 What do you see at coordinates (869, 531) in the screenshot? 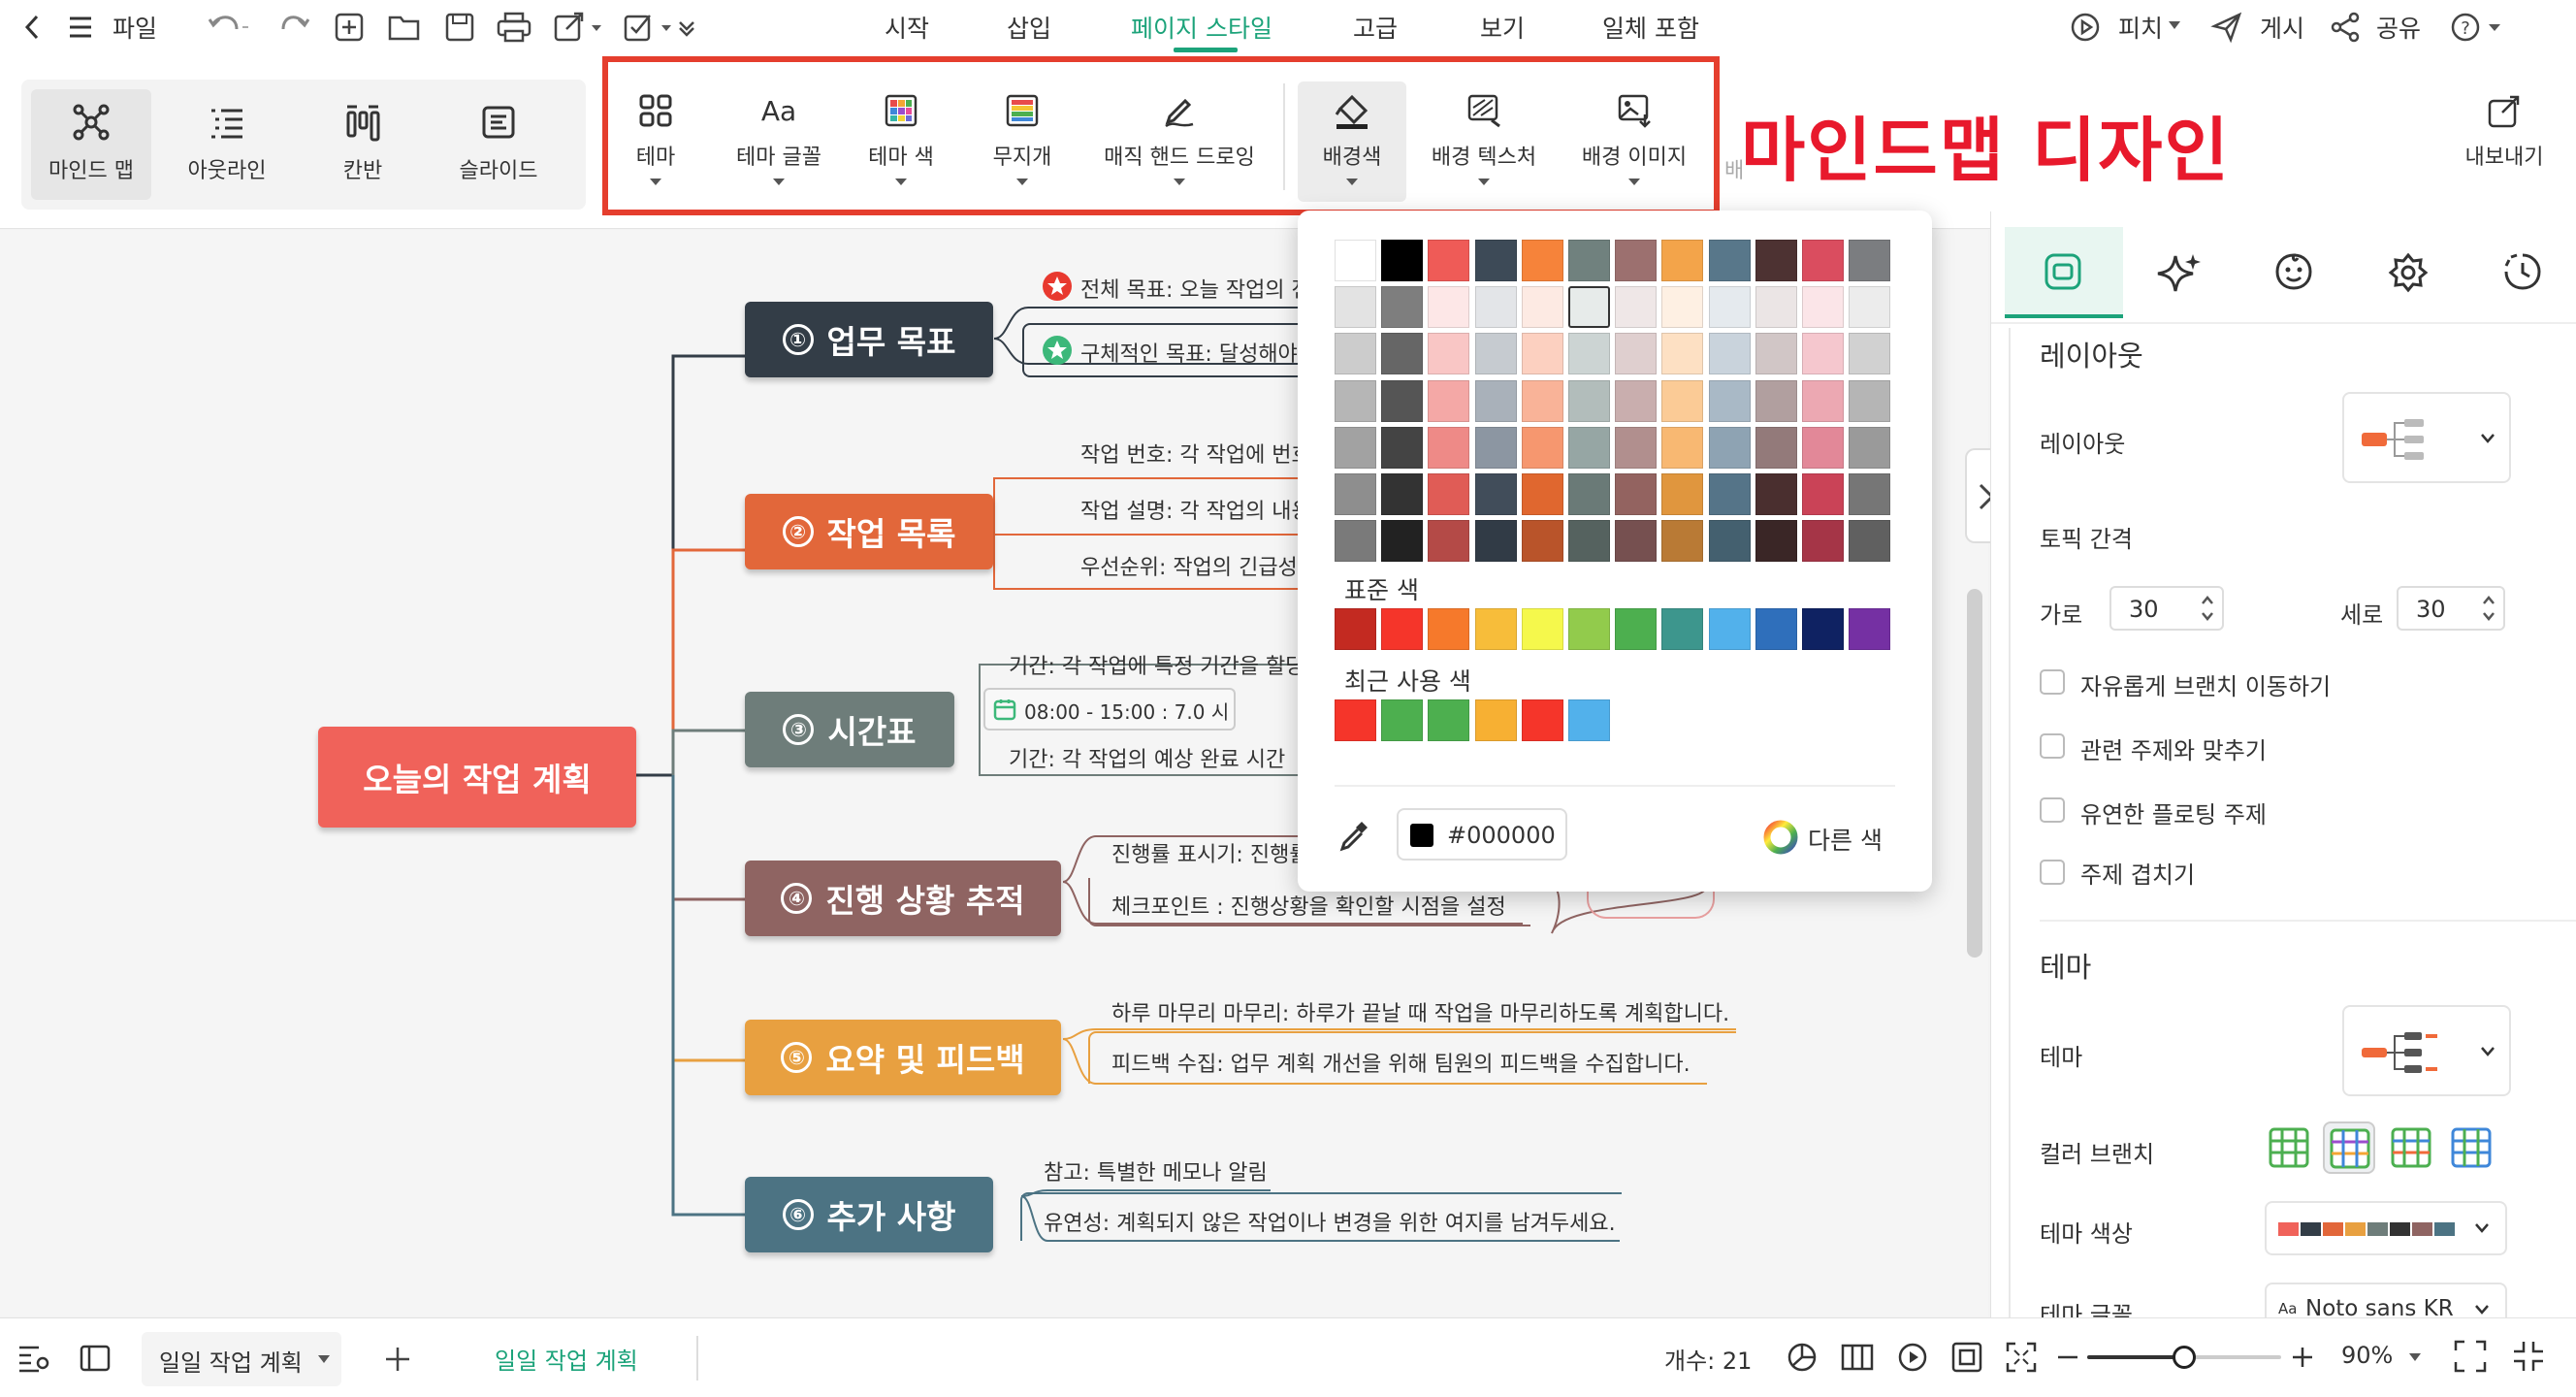
I see `topic-2: ② 작업 목록` at bounding box center [869, 531].